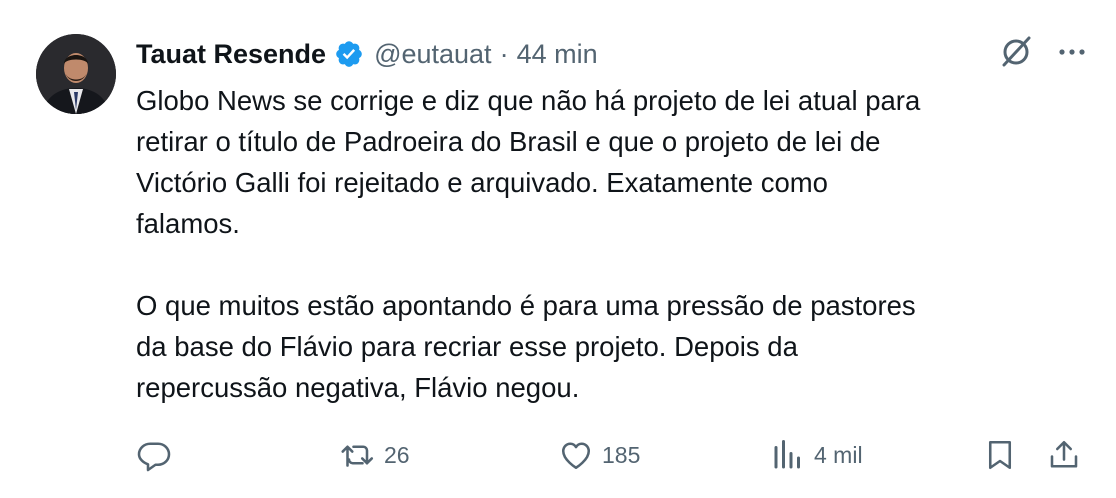 Image resolution: width=1116 pixels, height=498 pixels. Describe the element at coordinates (154, 457) in the screenshot. I see `reply-icon` at that location.